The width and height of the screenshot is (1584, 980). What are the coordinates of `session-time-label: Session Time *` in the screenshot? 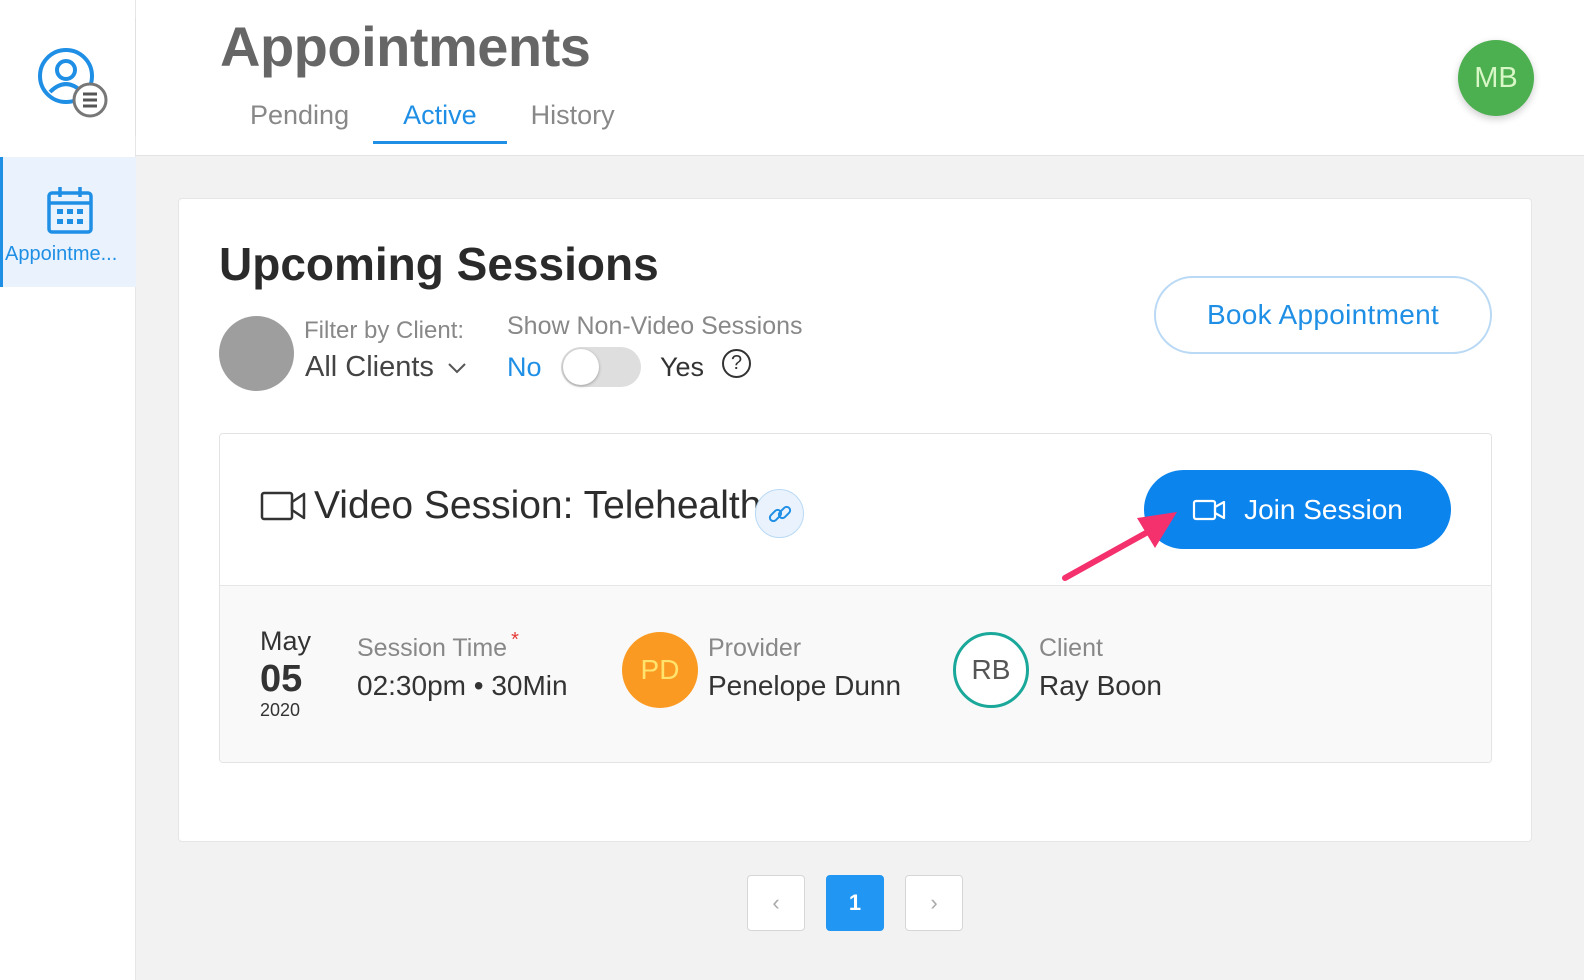 It's located at (438, 645).